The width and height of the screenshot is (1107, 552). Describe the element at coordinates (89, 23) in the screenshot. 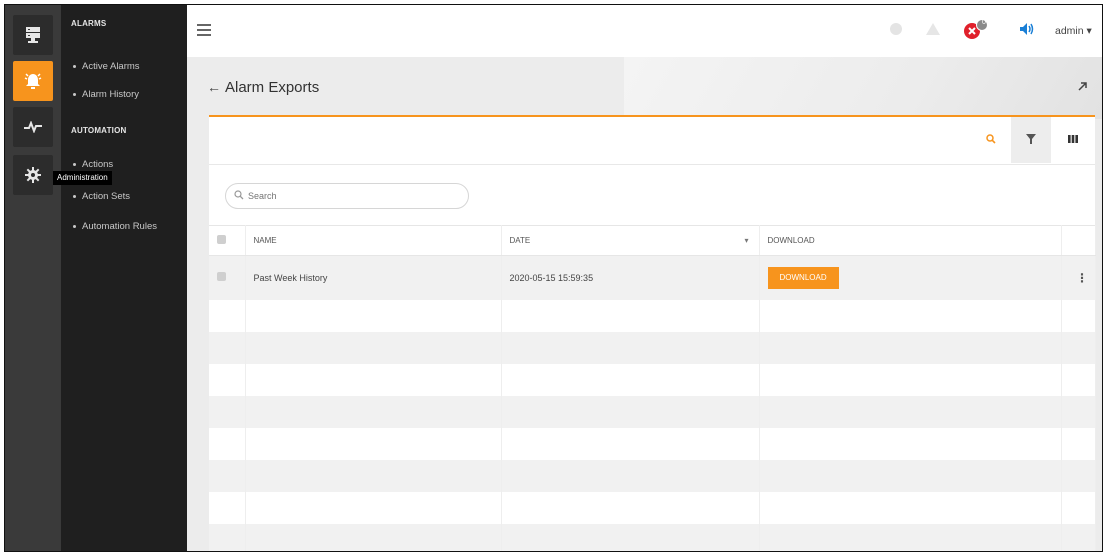

I see `nav-section-alarms: ALARMS` at that location.